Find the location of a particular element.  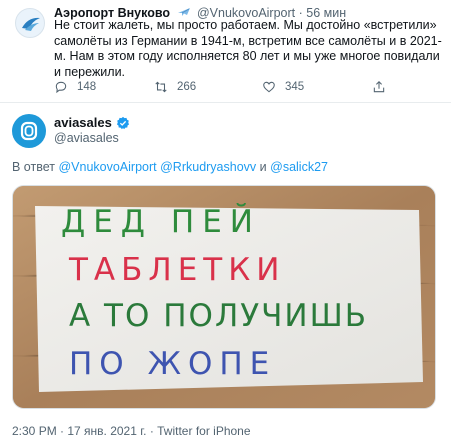

author-name: aviasales is located at coordinates (92, 122).